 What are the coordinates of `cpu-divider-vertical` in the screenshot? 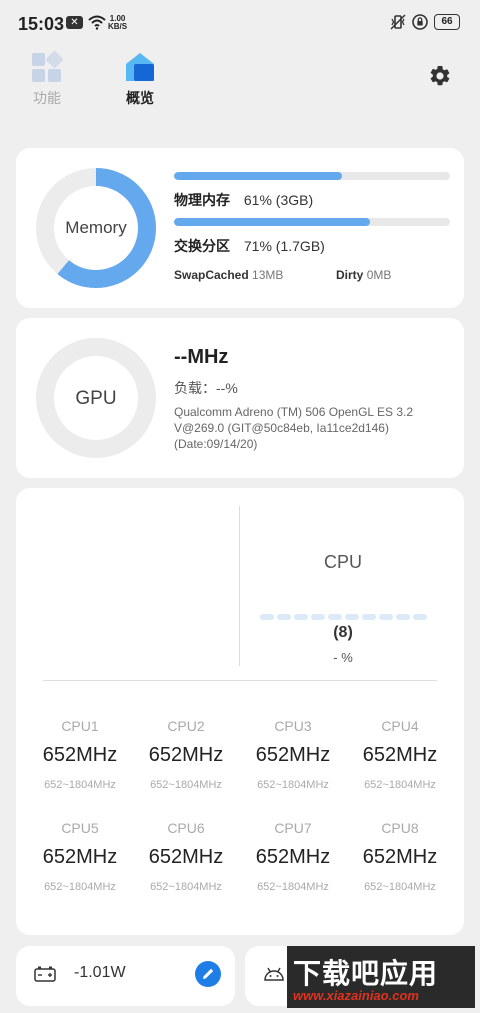 It's located at (239, 586).